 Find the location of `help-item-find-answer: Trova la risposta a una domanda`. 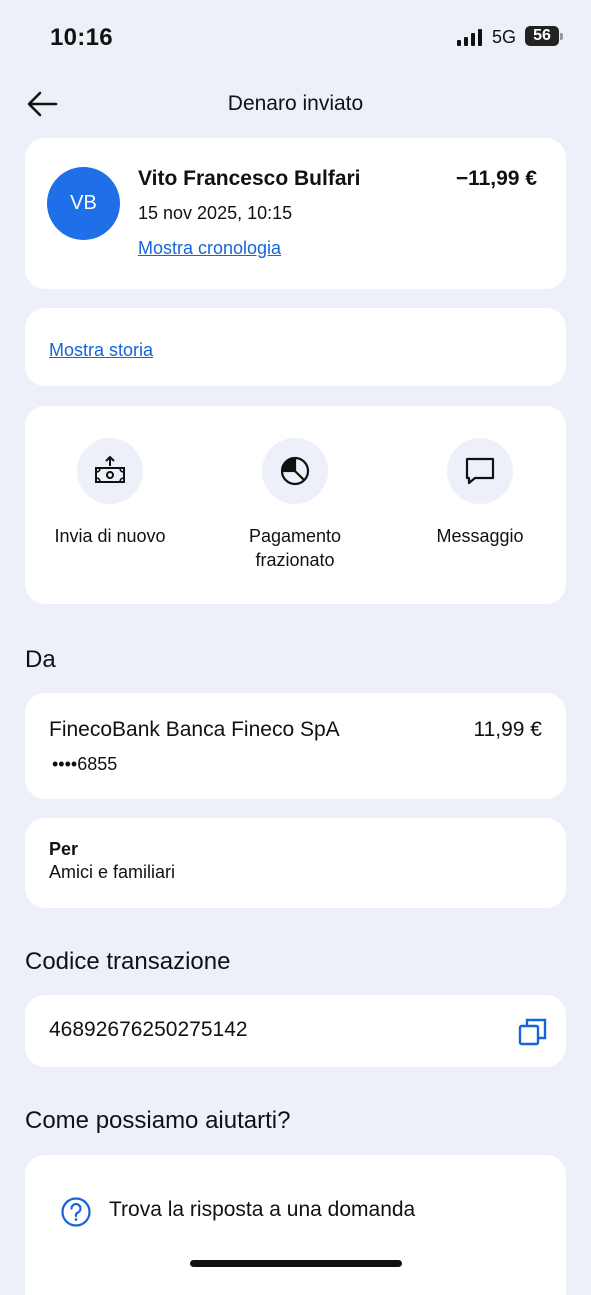

help-item-find-answer: Trova la risposta a una domanda is located at coordinates (262, 1210).